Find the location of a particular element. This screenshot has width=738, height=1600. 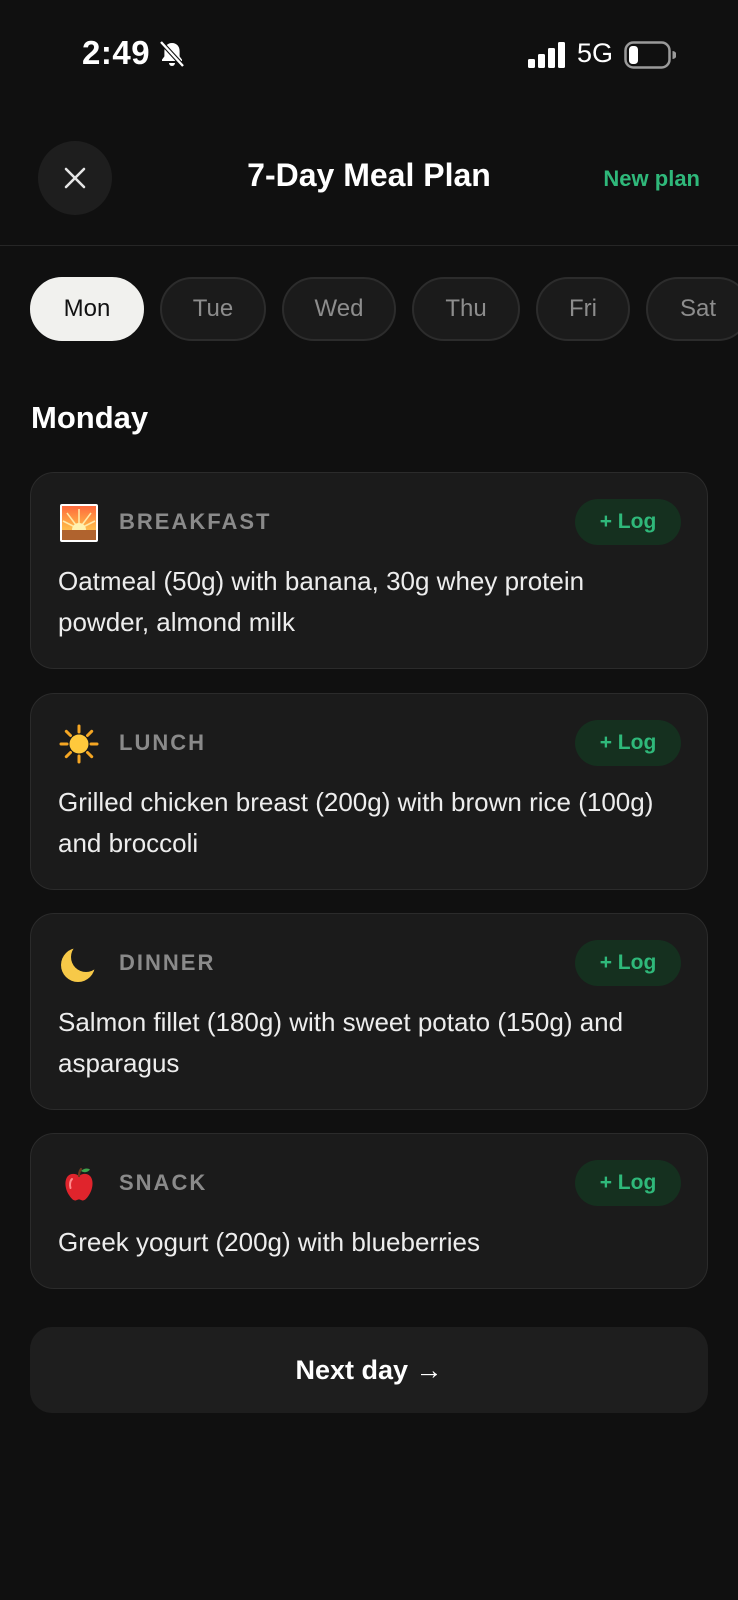

new-plan-button: New plan is located at coordinates (651, 179).